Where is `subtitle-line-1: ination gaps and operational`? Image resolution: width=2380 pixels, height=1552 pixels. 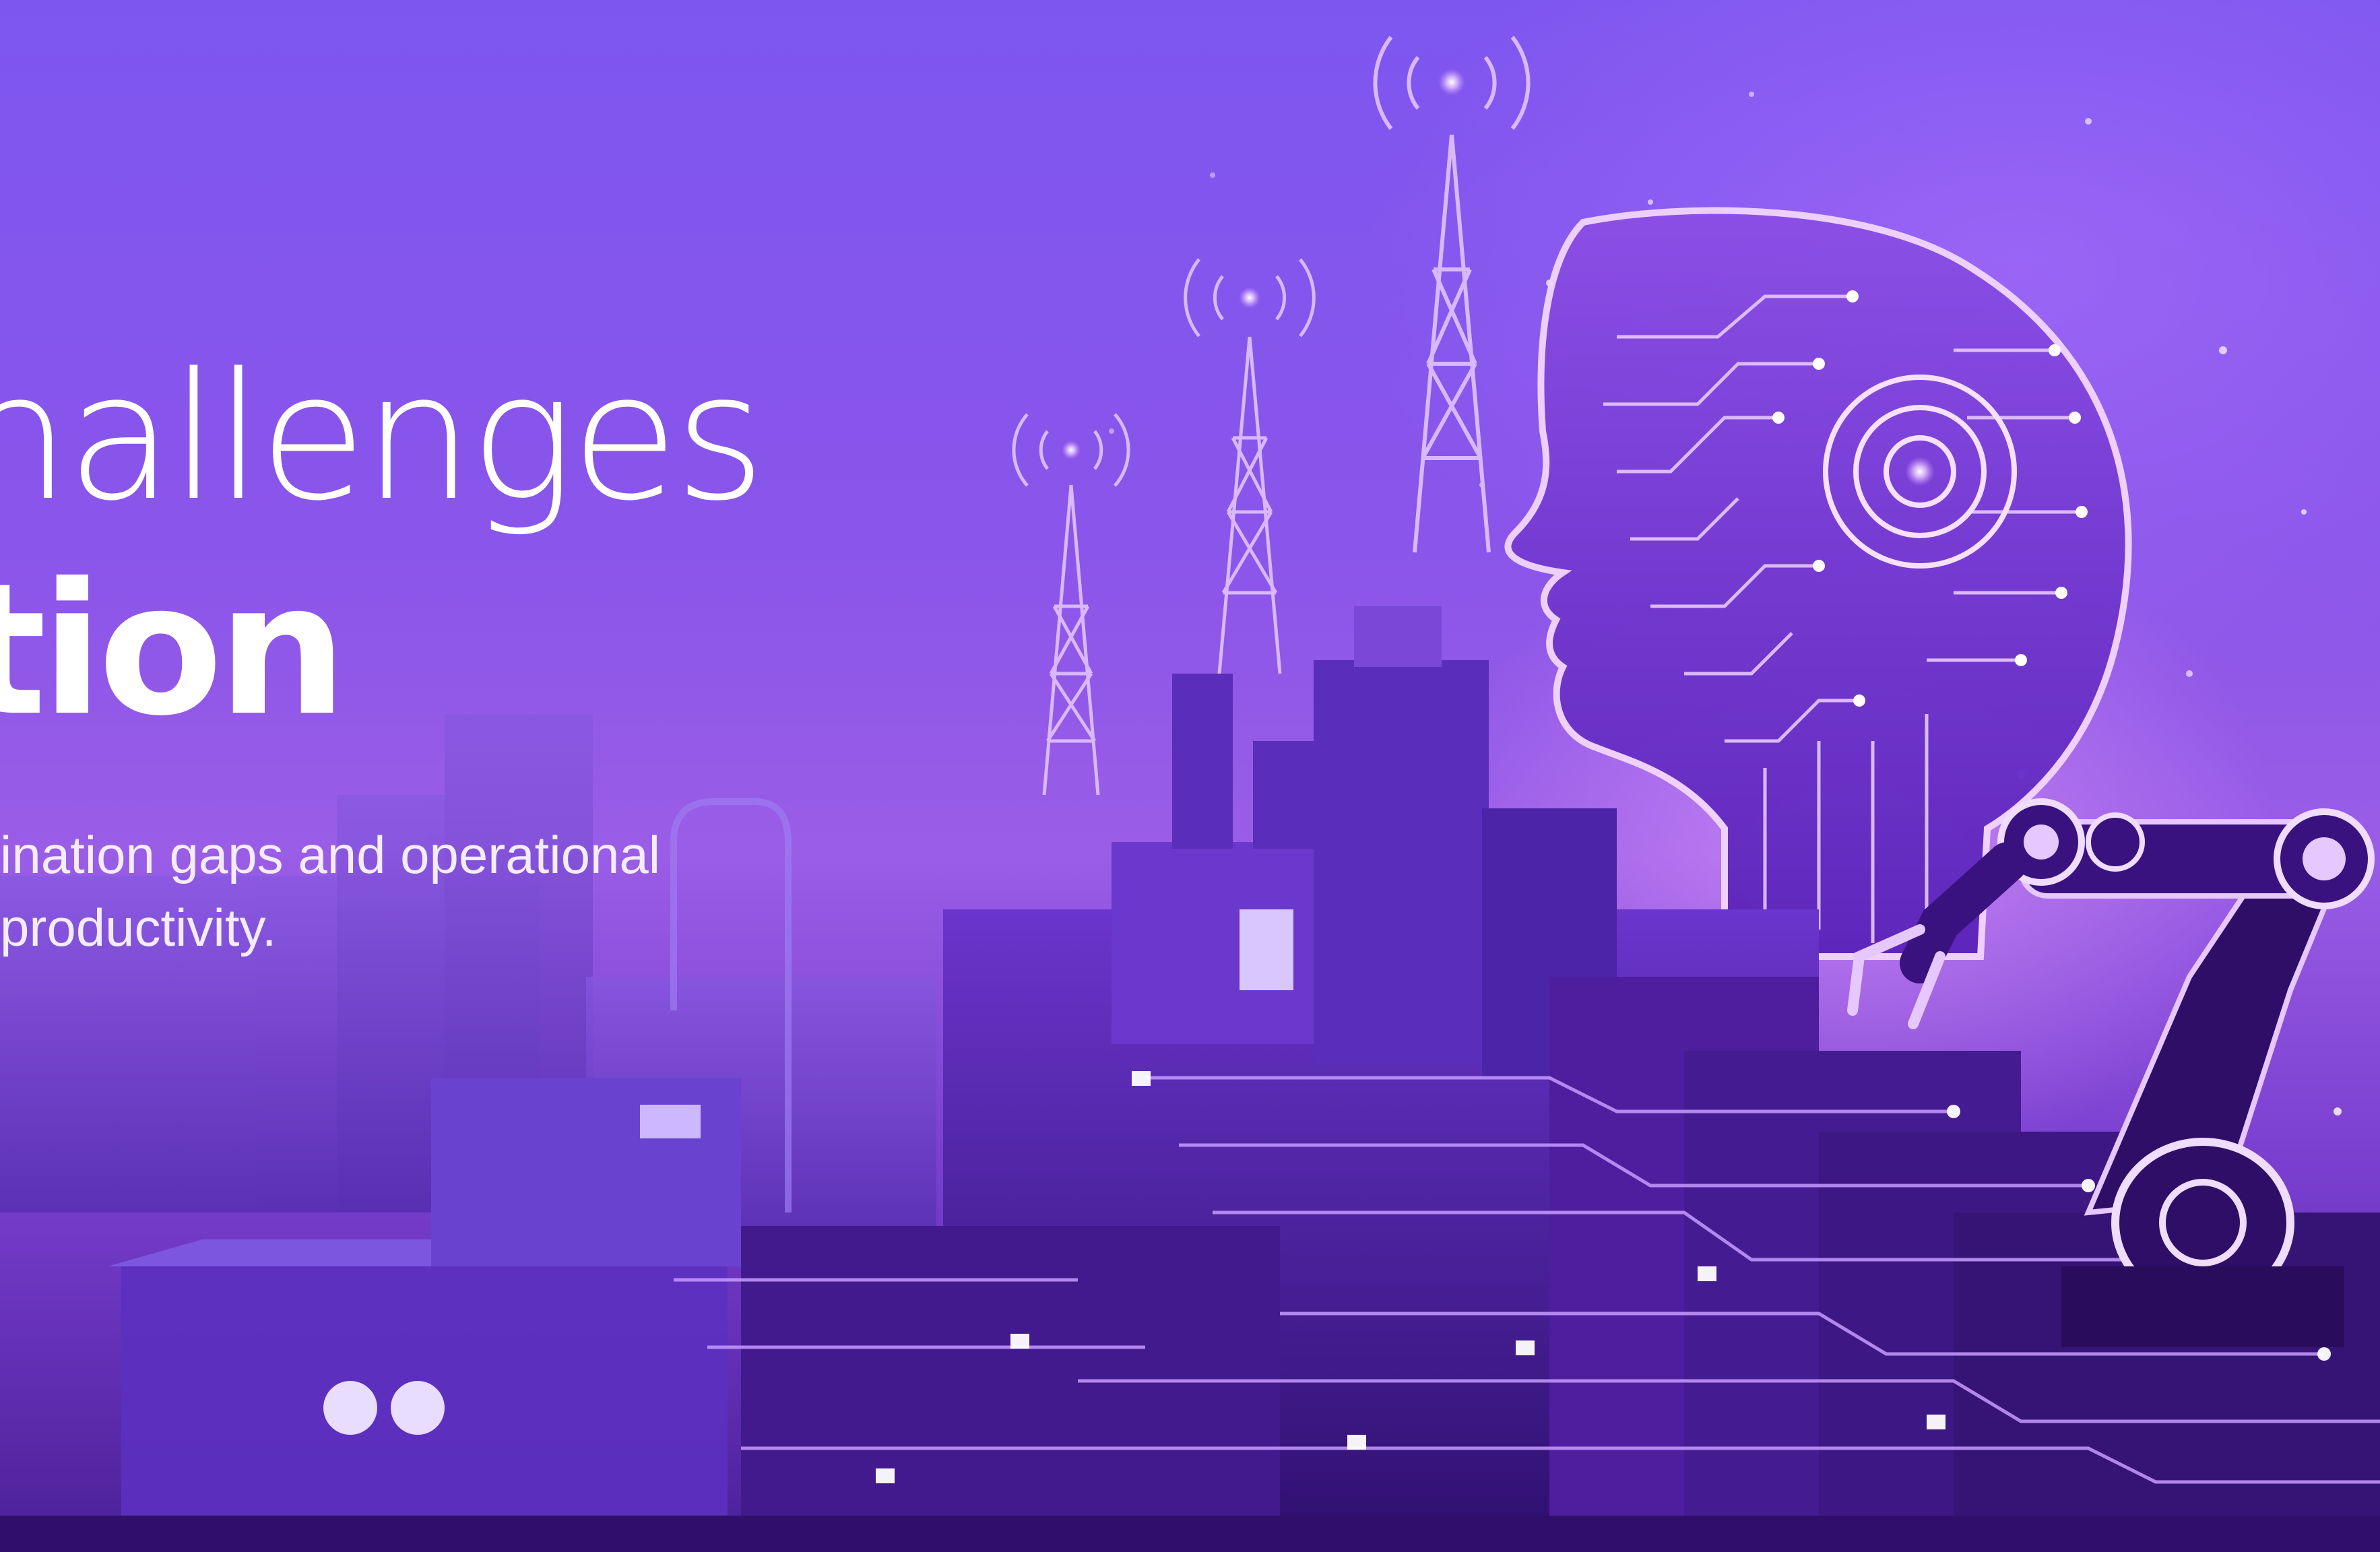
subtitle-line-1: ination gaps and operational is located at coordinates (330, 854).